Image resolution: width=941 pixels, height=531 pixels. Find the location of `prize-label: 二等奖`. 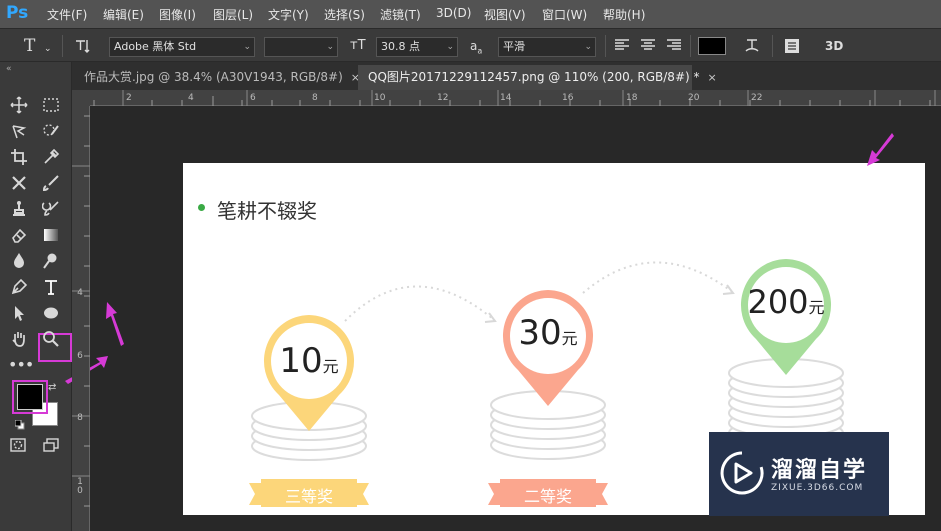

prize-label: 二等奖 is located at coordinates (547, 496).